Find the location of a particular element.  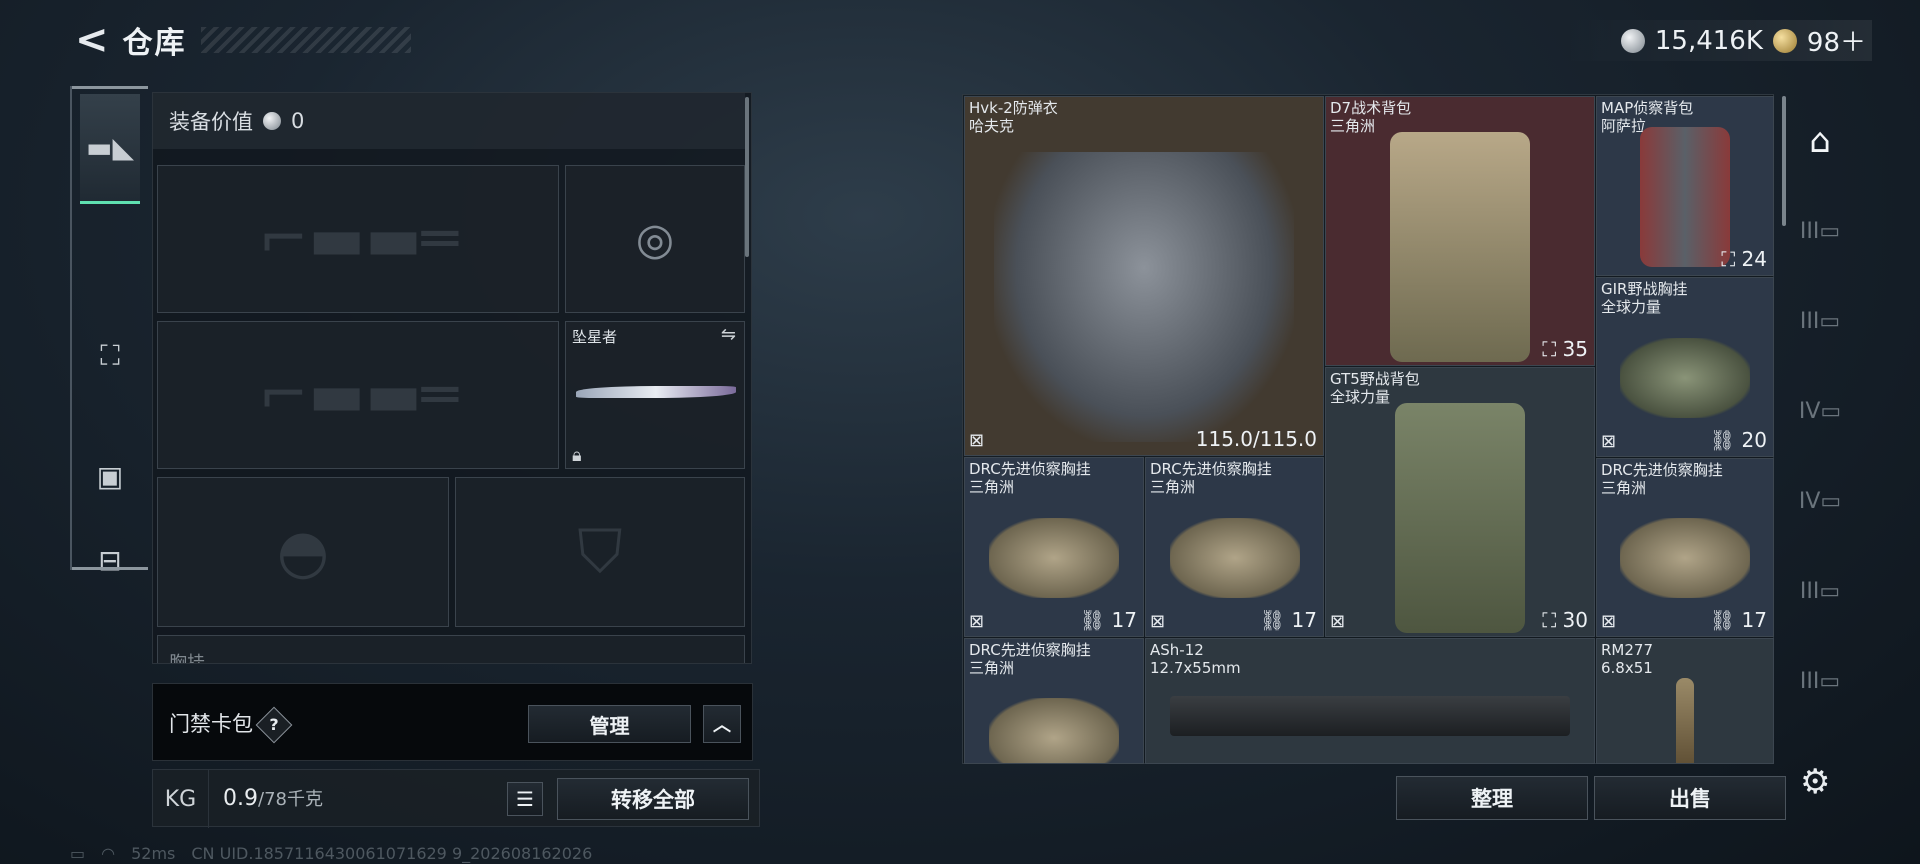

weight-value: 0.9/78千克 is located at coordinates (273, 798).